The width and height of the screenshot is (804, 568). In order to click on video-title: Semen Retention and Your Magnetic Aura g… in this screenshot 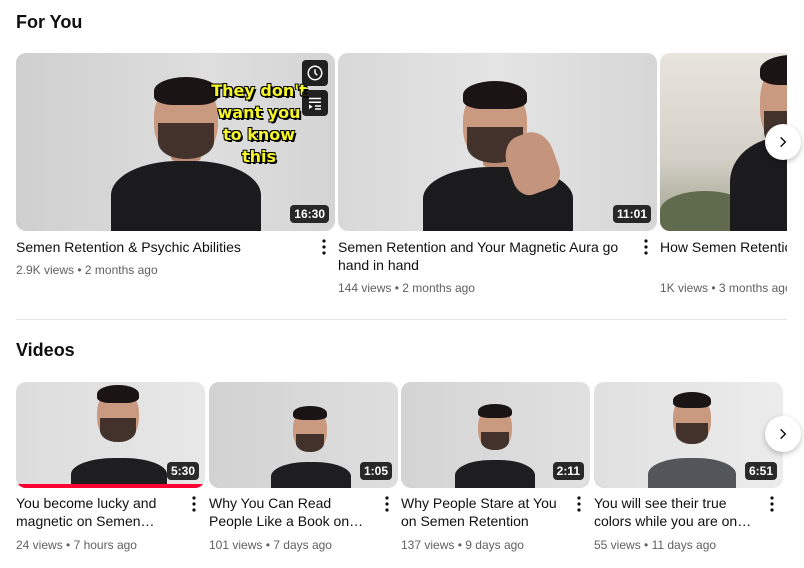, I will do `click(487, 256)`.